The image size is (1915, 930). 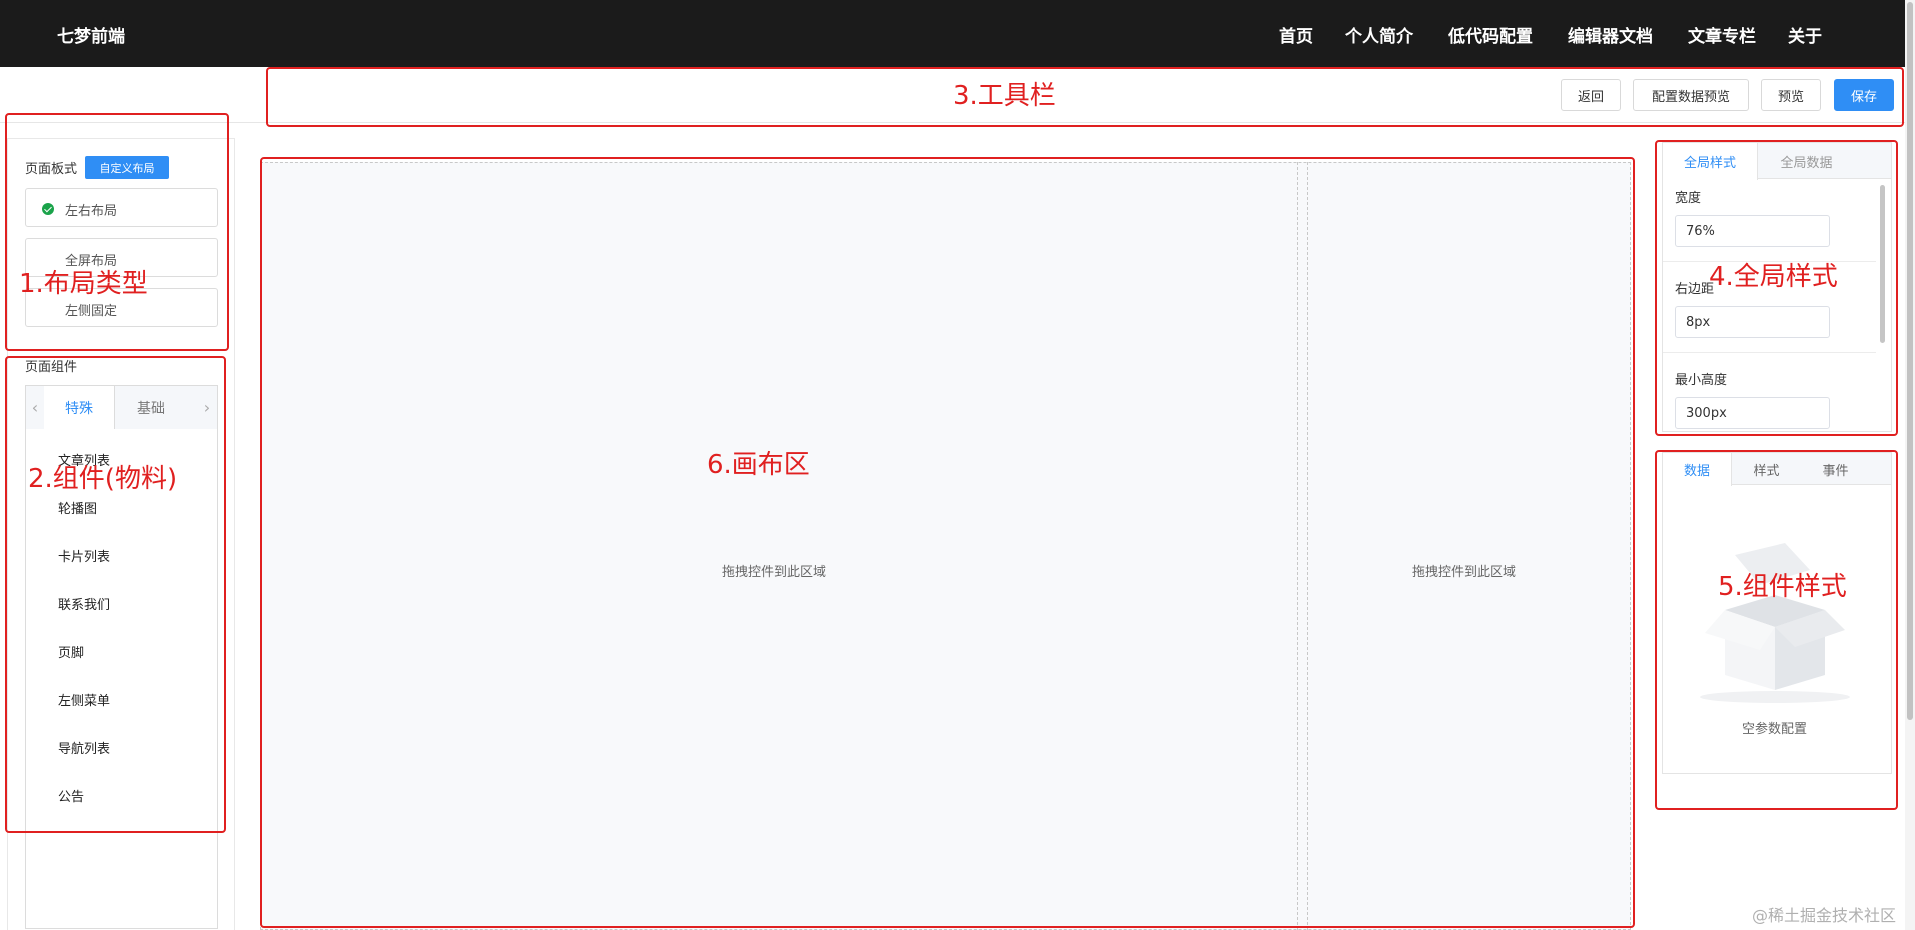 What do you see at coordinates (1004, 96) in the screenshot?
I see `annotation-label-toolbar: 3.工具栏` at bounding box center [1004, 96].